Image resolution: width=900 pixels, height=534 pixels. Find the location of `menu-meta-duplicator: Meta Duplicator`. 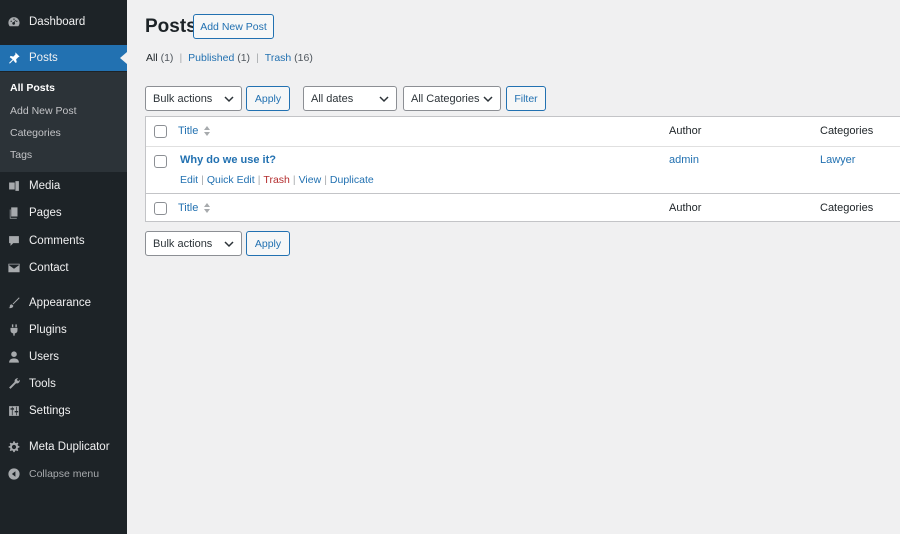

menu-meta-duplicator: Meta Duplicator is located at coordinates (63, 447).